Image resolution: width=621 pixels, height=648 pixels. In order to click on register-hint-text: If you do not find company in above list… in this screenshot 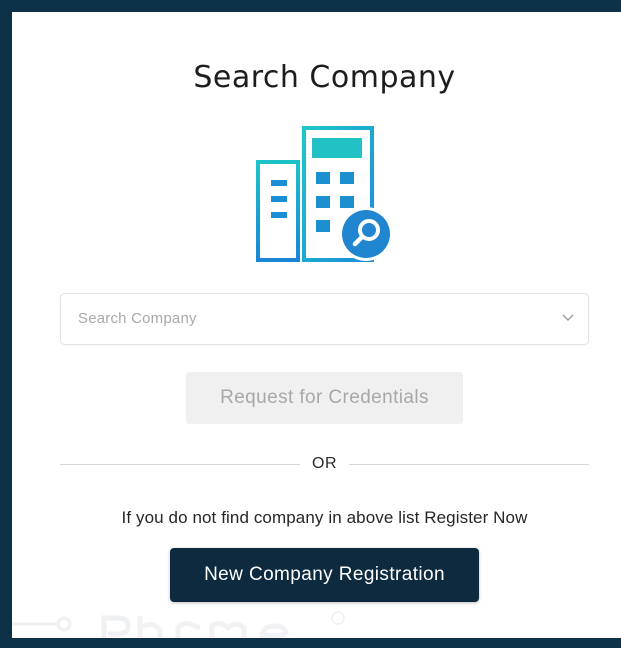, I will do `click(324, 517)`.